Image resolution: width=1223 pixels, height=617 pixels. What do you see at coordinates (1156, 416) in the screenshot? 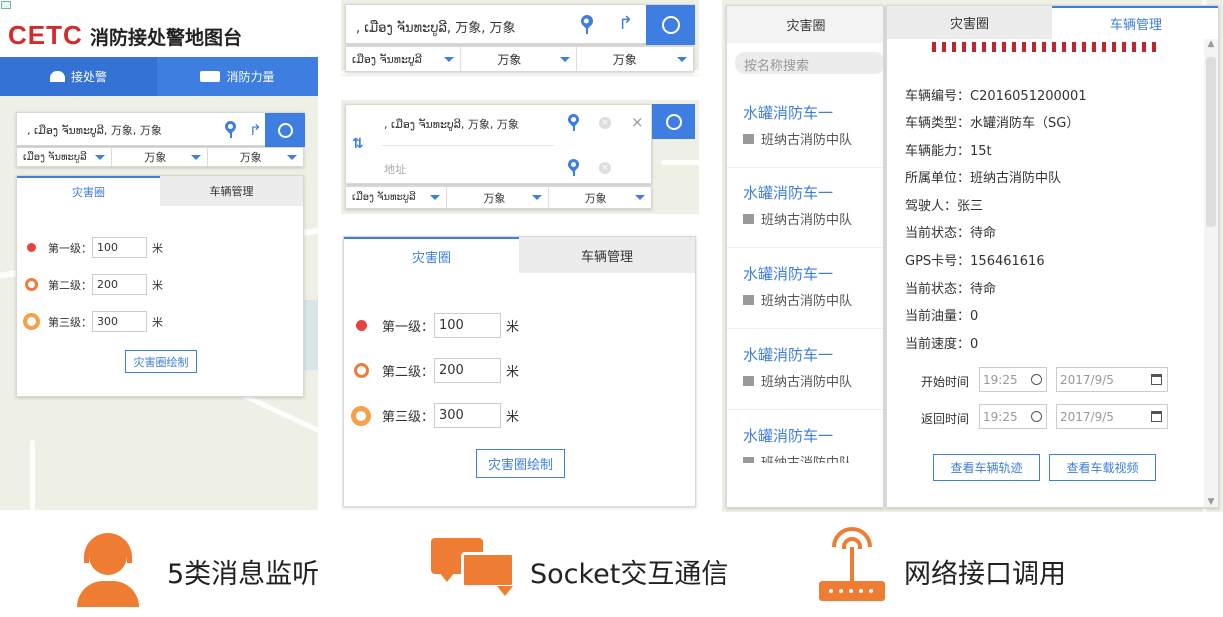
I see `calendar-icon` at bounding box center [1156, 416].